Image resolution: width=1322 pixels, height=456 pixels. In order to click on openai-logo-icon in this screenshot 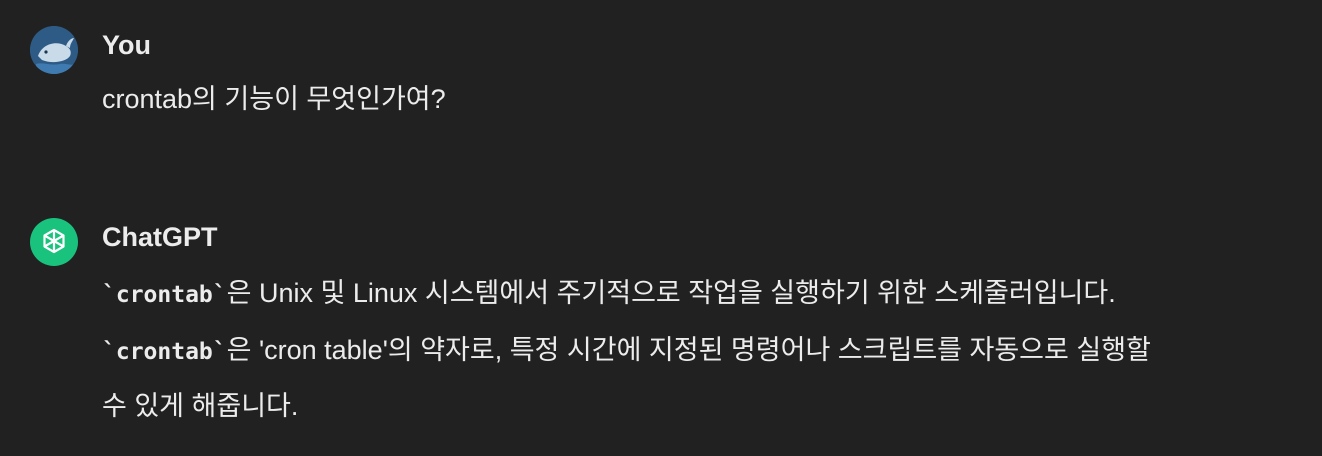, I will do `click(54, 241)`.